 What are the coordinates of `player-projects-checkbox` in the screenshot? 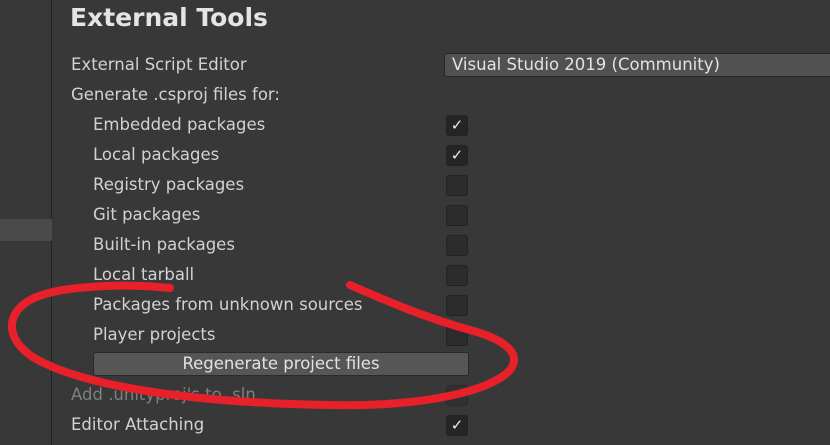 It's located at (457, 335).